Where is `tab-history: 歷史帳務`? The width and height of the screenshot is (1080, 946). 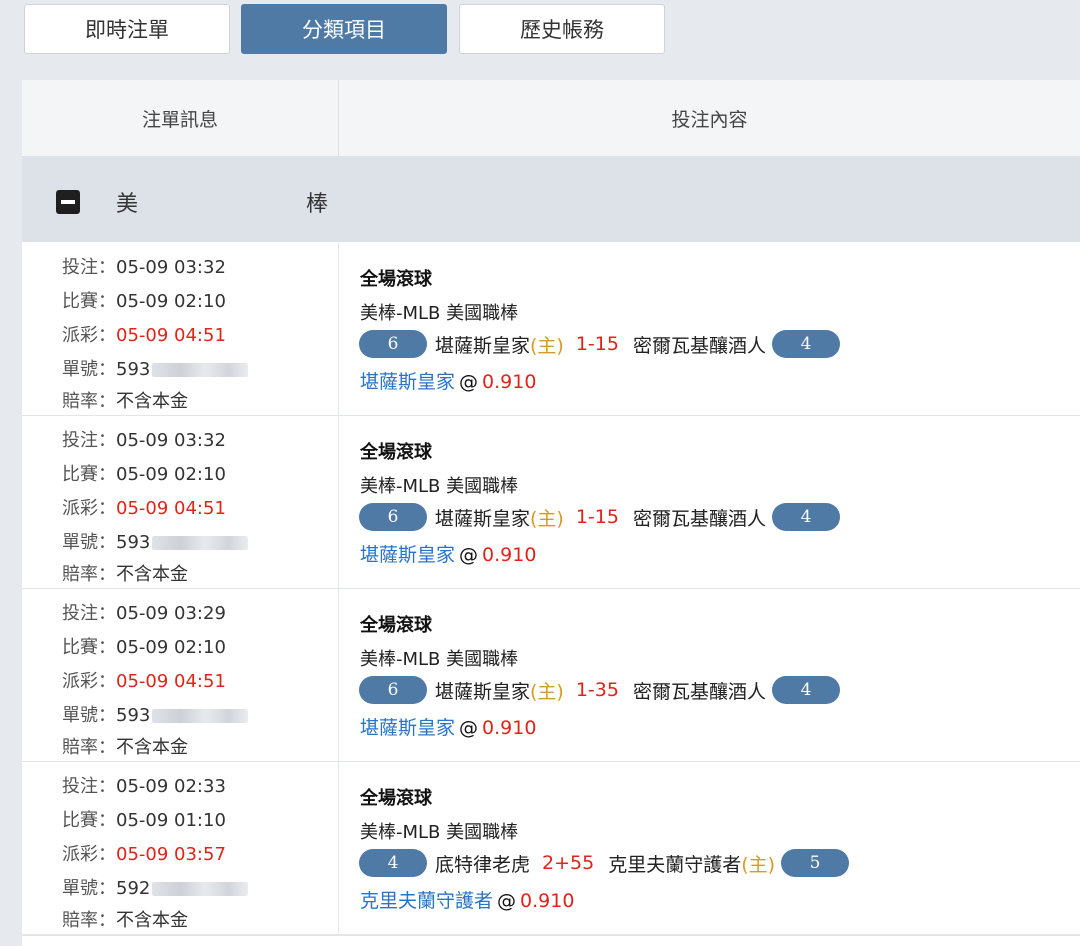 tab-history: 歷史帳務 is located at coordinates (562, 29).